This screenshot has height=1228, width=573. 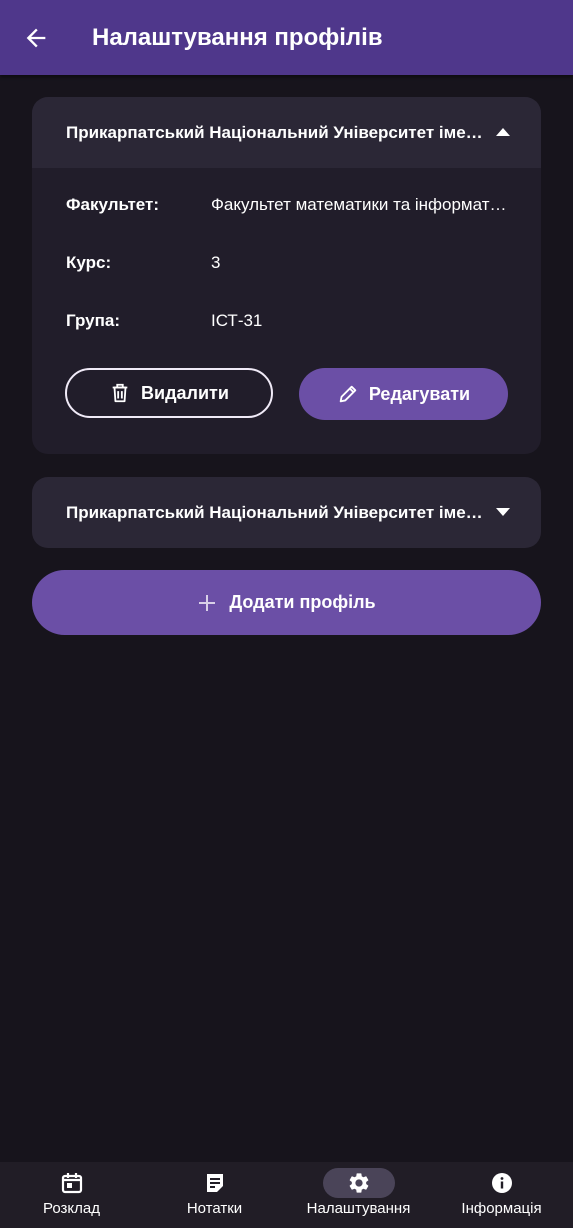 I want to click on nav-schedule: Розклад, so click(x=71, y=1195).